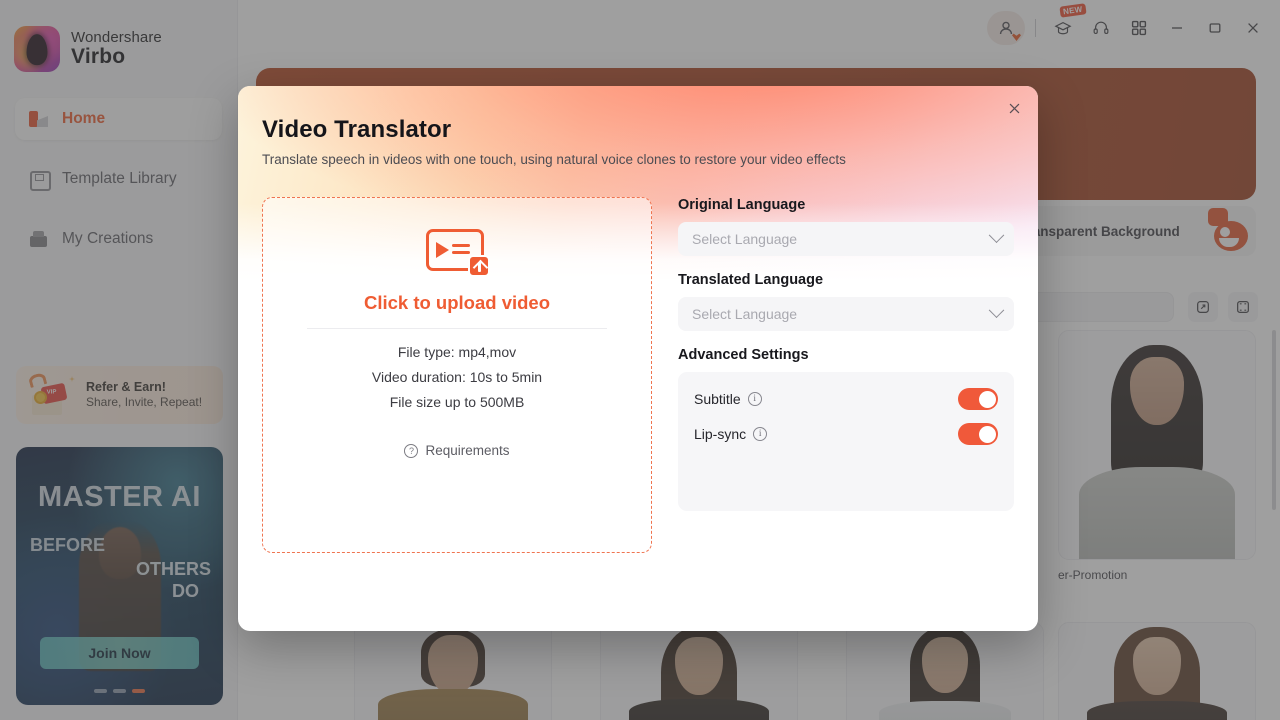 This screenshot has height=720, width=1280. What do you see at coordinates (467, 450) in the screenshot?
I see `requirements-label: Requirements` at bounding box center [467, 450].